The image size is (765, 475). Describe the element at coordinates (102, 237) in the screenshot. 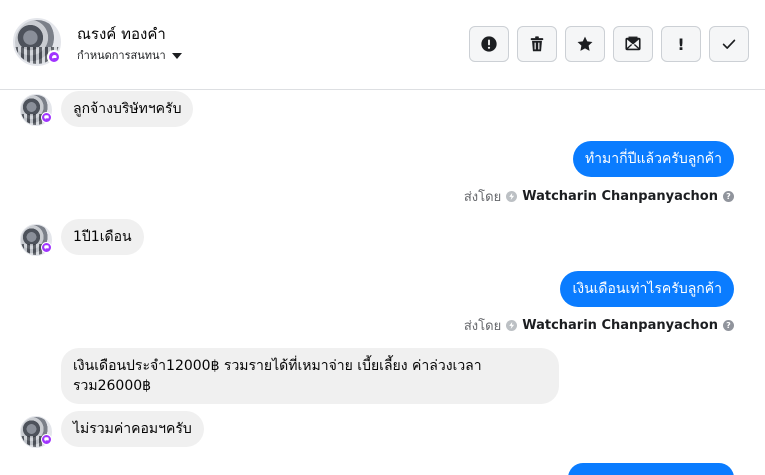

I see `incoming-message-bubble: 1ปี1เดือน` at that location.